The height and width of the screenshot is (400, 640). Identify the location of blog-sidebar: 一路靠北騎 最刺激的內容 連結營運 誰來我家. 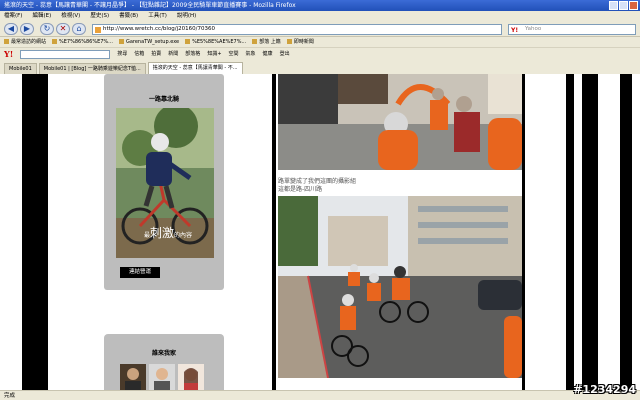
(164, 232).